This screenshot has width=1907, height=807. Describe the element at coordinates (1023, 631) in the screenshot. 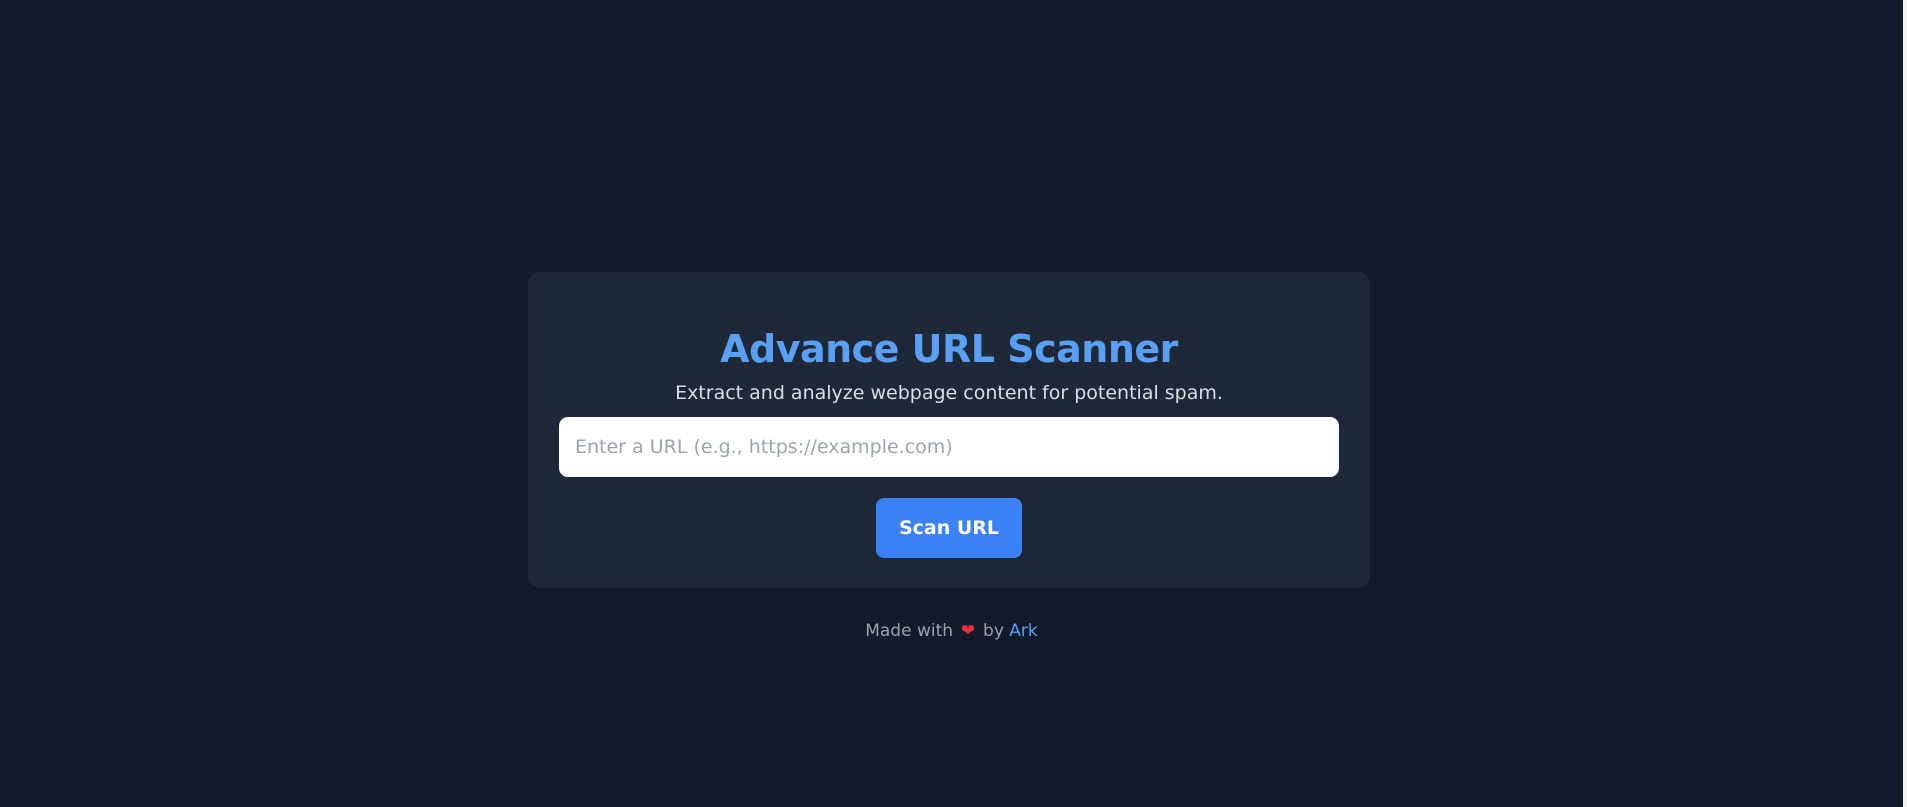

I see `author-link: Ark` at that location.